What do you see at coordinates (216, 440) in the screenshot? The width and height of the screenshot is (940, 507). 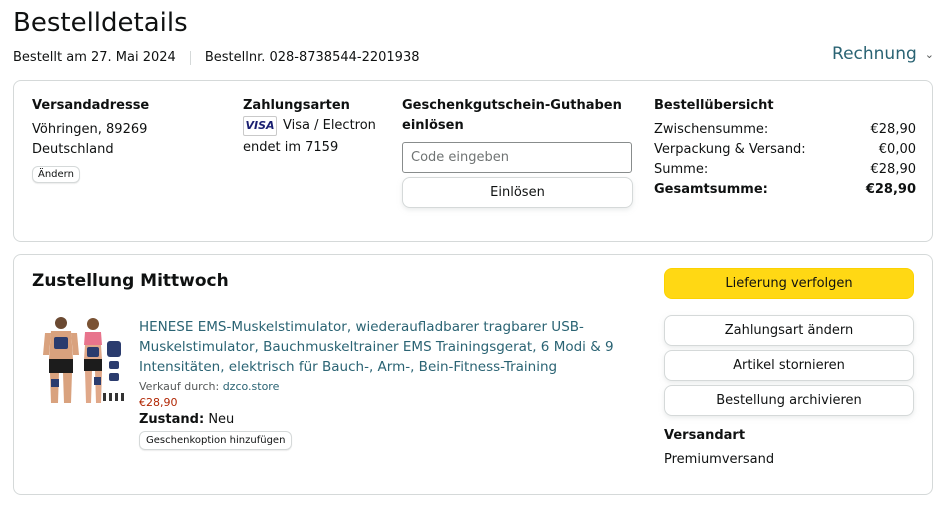 I see `add-gift-option-button: Geschenkoption hinzufügen` at bounding box center [216, 440].